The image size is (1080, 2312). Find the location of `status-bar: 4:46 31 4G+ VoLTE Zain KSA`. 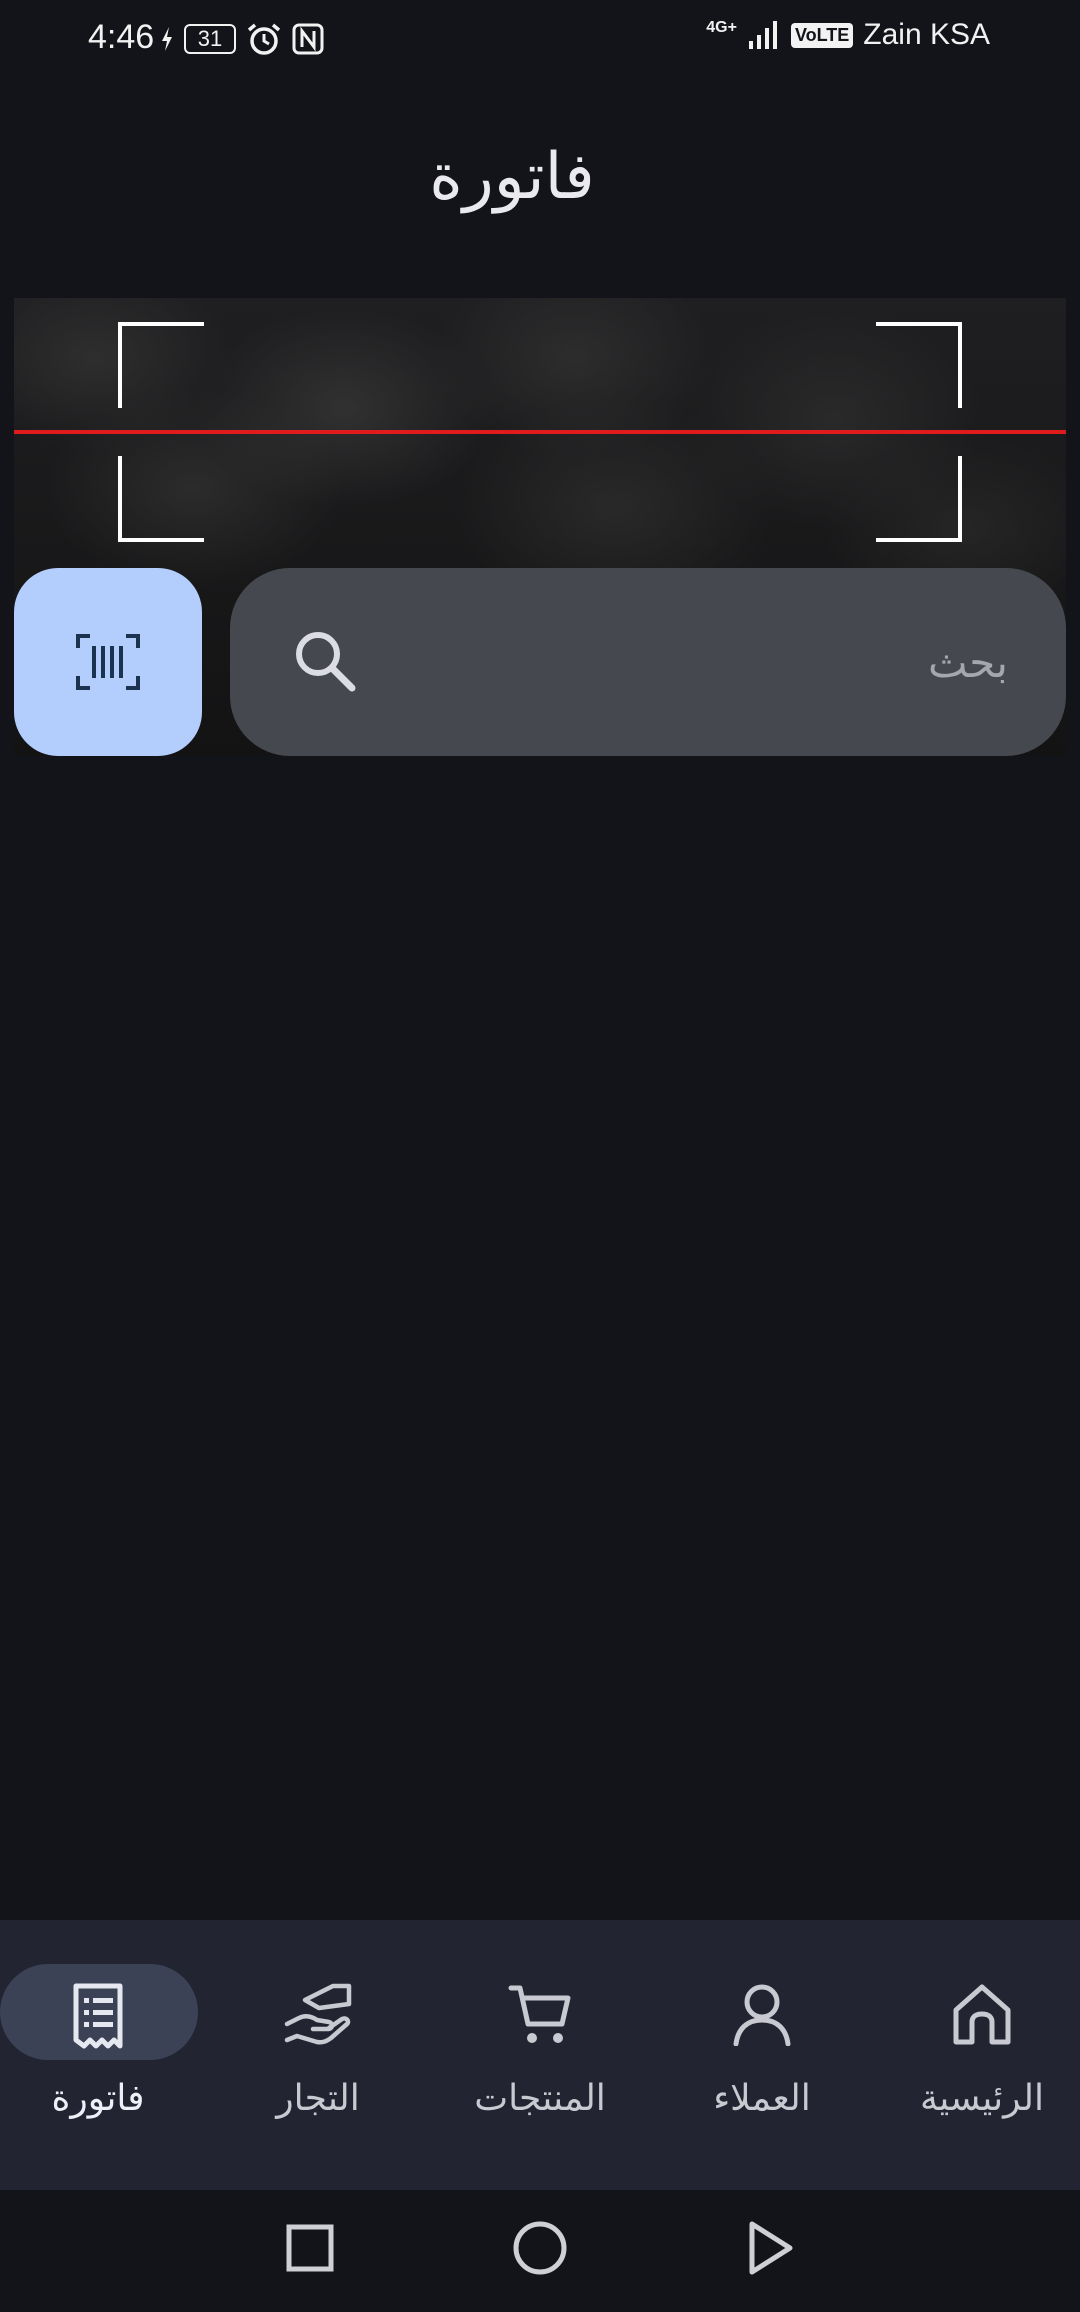

status-bar: 4:46 31 4G+ VoLTE Zain KSA is located at coordinates (540, 40).